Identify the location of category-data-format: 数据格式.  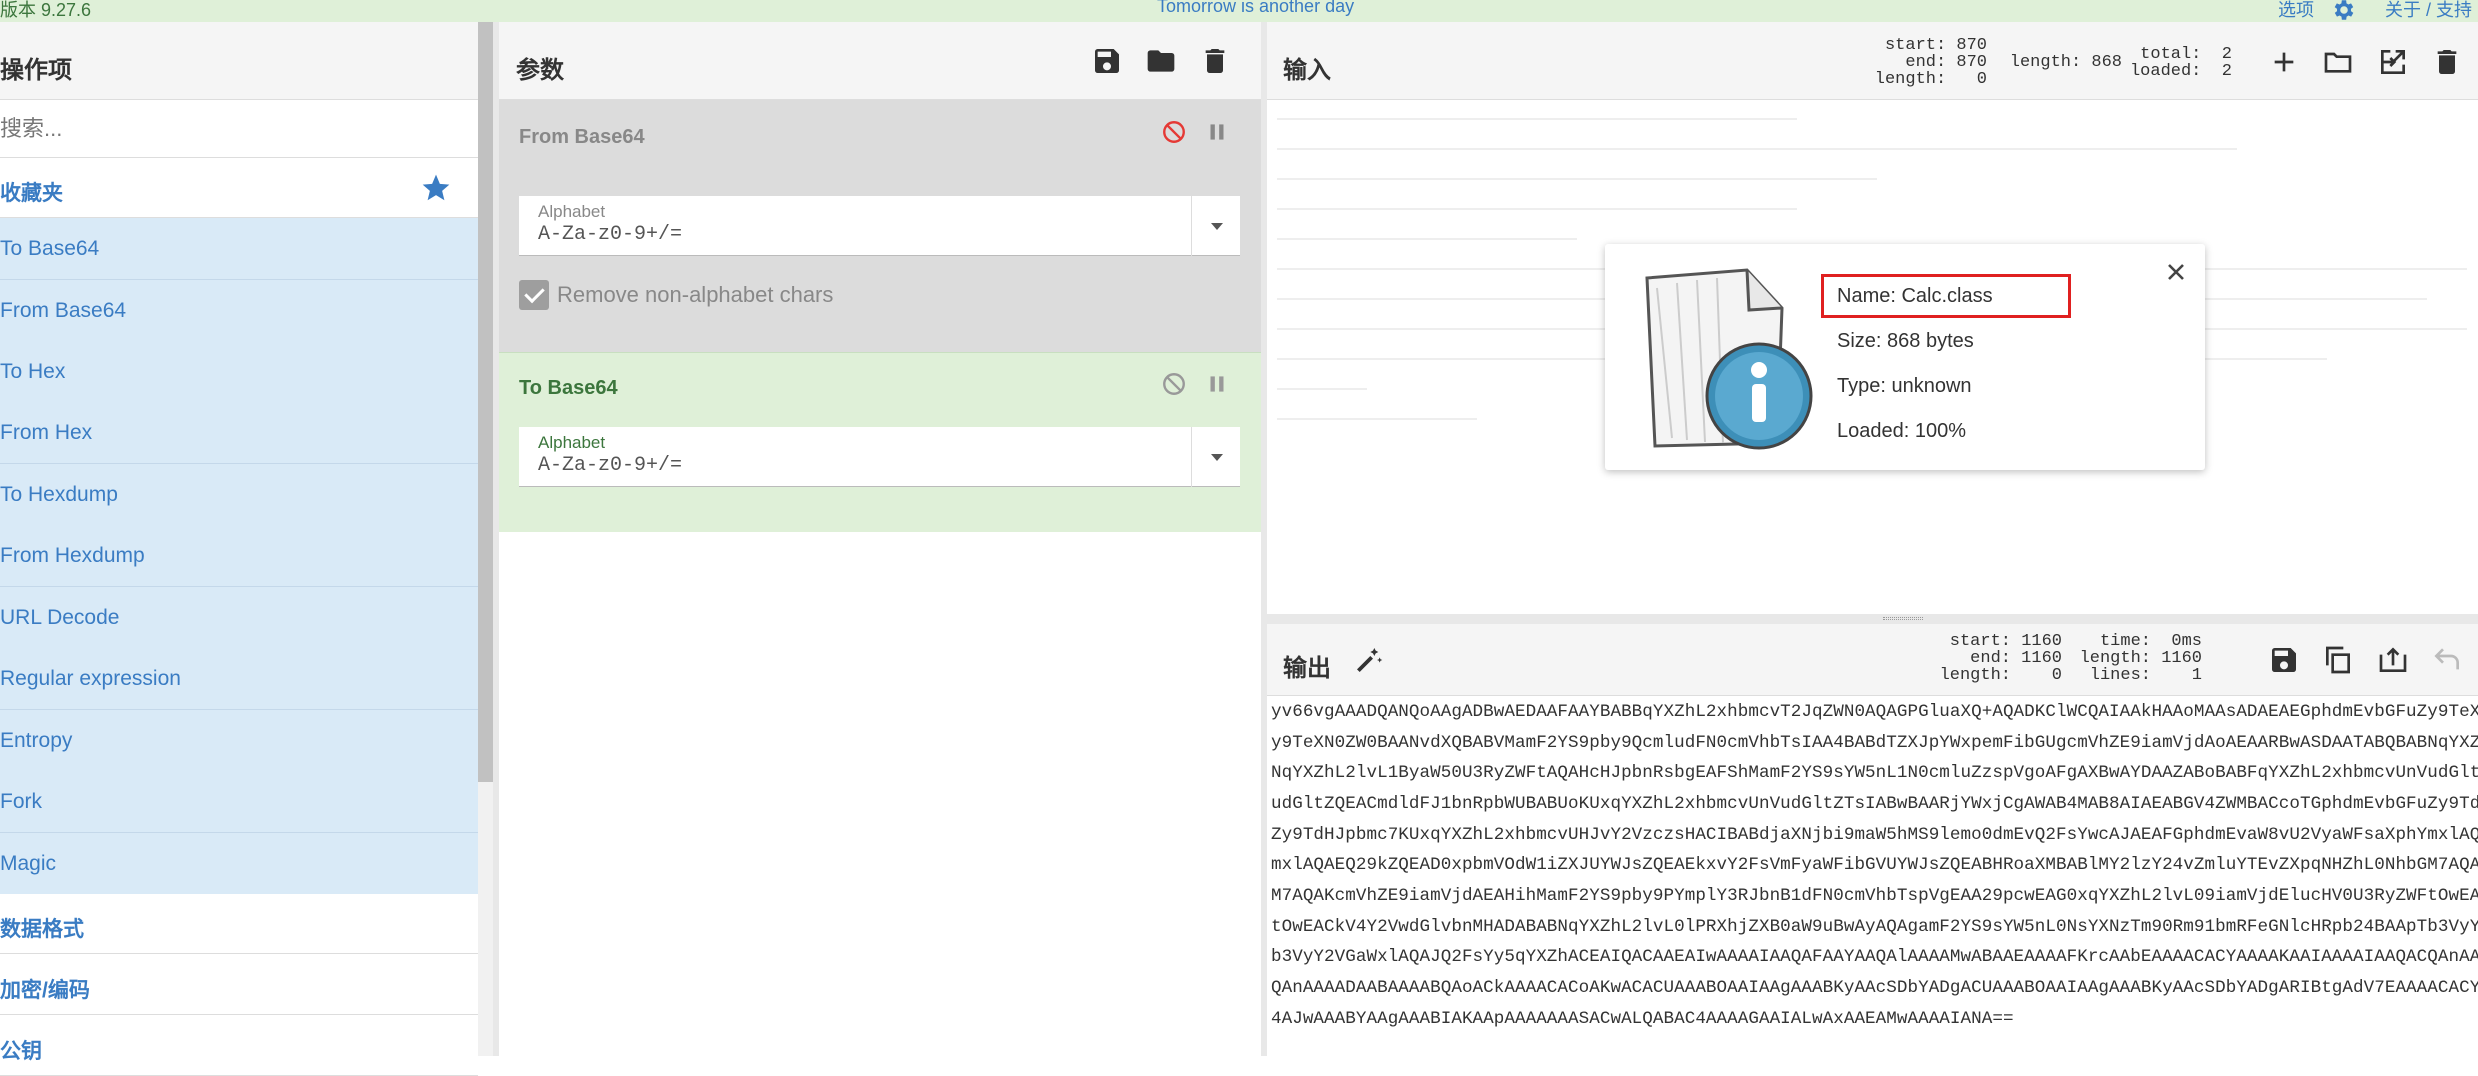
(239, 924).